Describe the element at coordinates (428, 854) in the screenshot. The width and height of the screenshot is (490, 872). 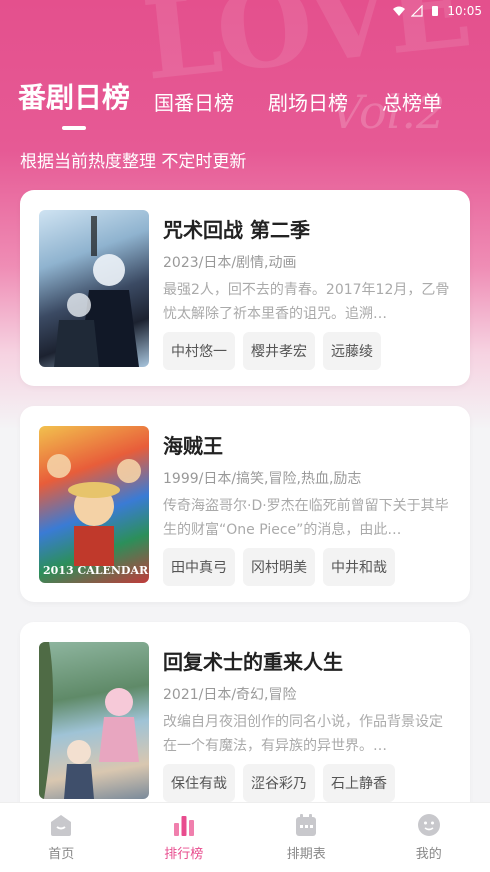
I see `nav-label: 我的` at that location.